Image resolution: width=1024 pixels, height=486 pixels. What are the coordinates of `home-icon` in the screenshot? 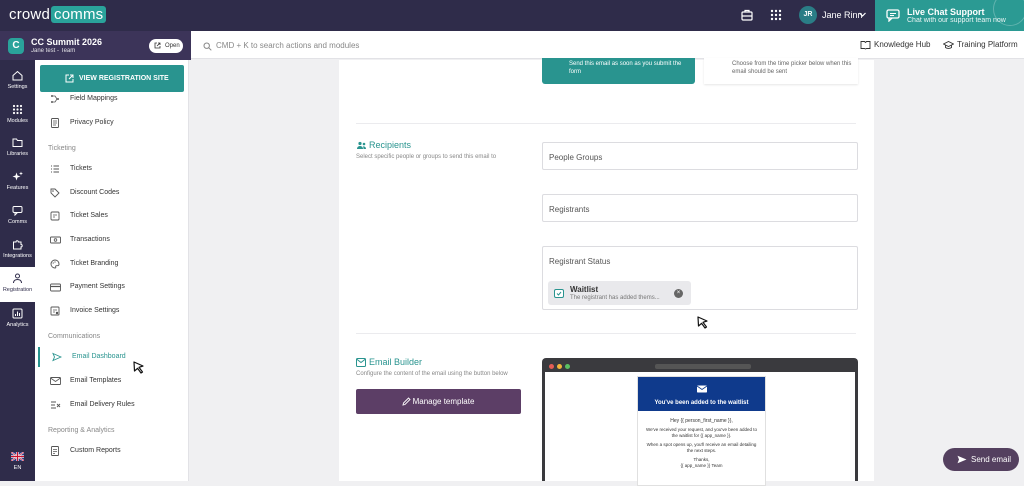 It's located at (17, 75).